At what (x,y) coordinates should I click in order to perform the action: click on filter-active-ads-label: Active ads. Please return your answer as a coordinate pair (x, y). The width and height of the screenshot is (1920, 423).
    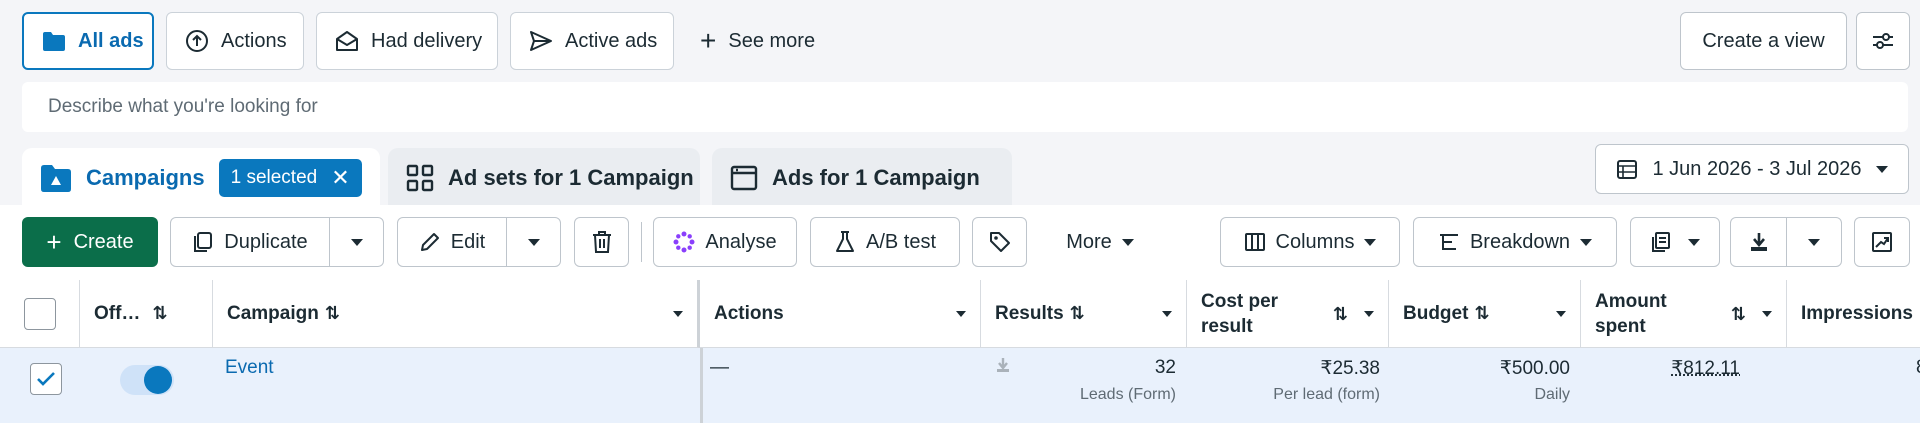
    Looking at the image, I should click on (611, 41).